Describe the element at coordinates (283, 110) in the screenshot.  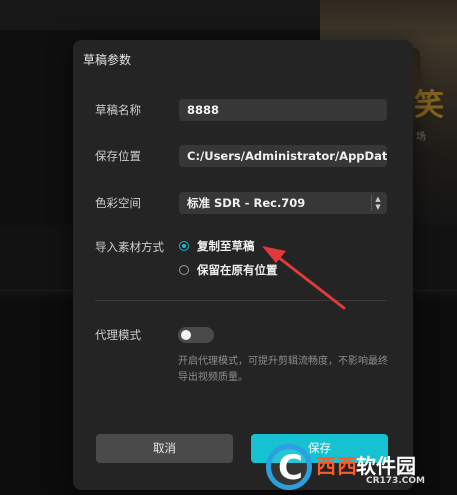
I see `draft-name-input: 8888` at that location.